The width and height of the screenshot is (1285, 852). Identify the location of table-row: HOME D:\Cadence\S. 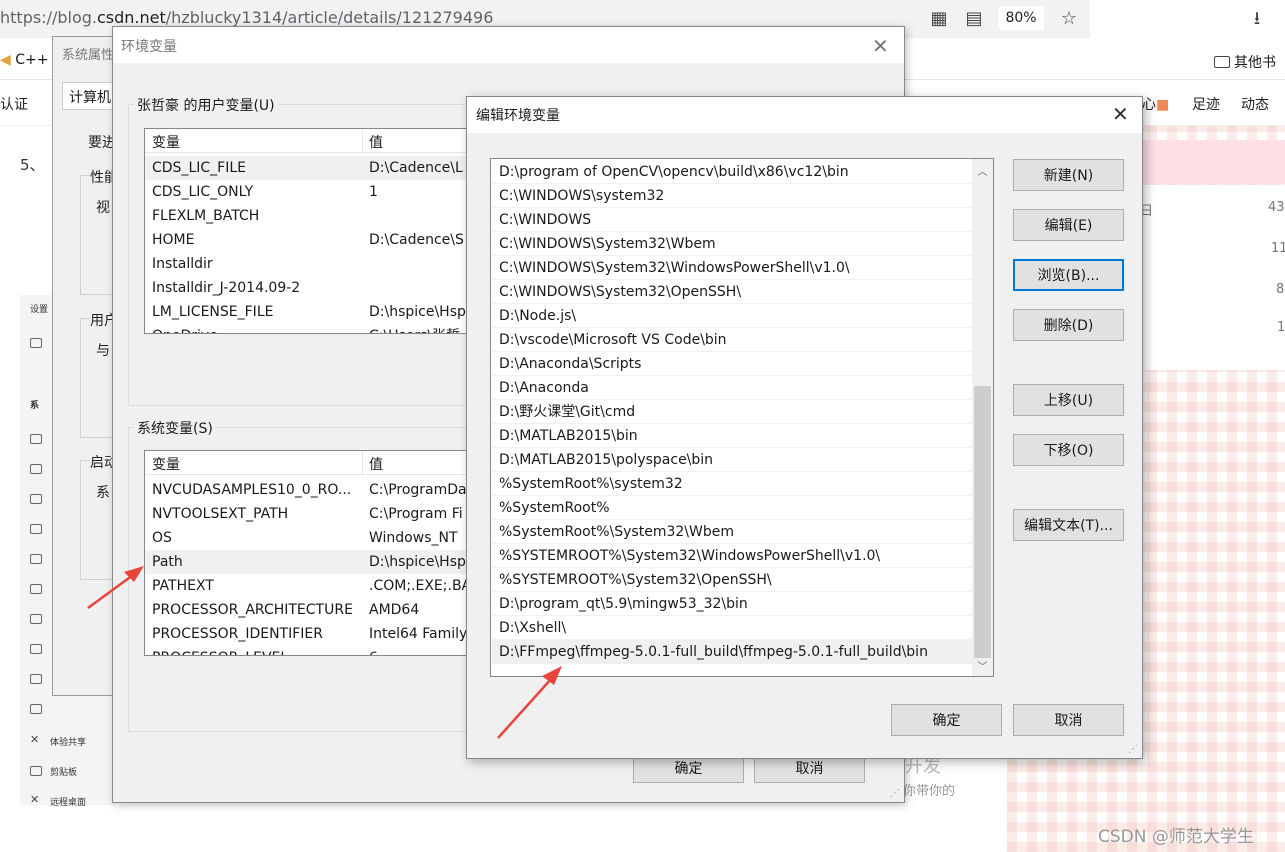
(311, 240).